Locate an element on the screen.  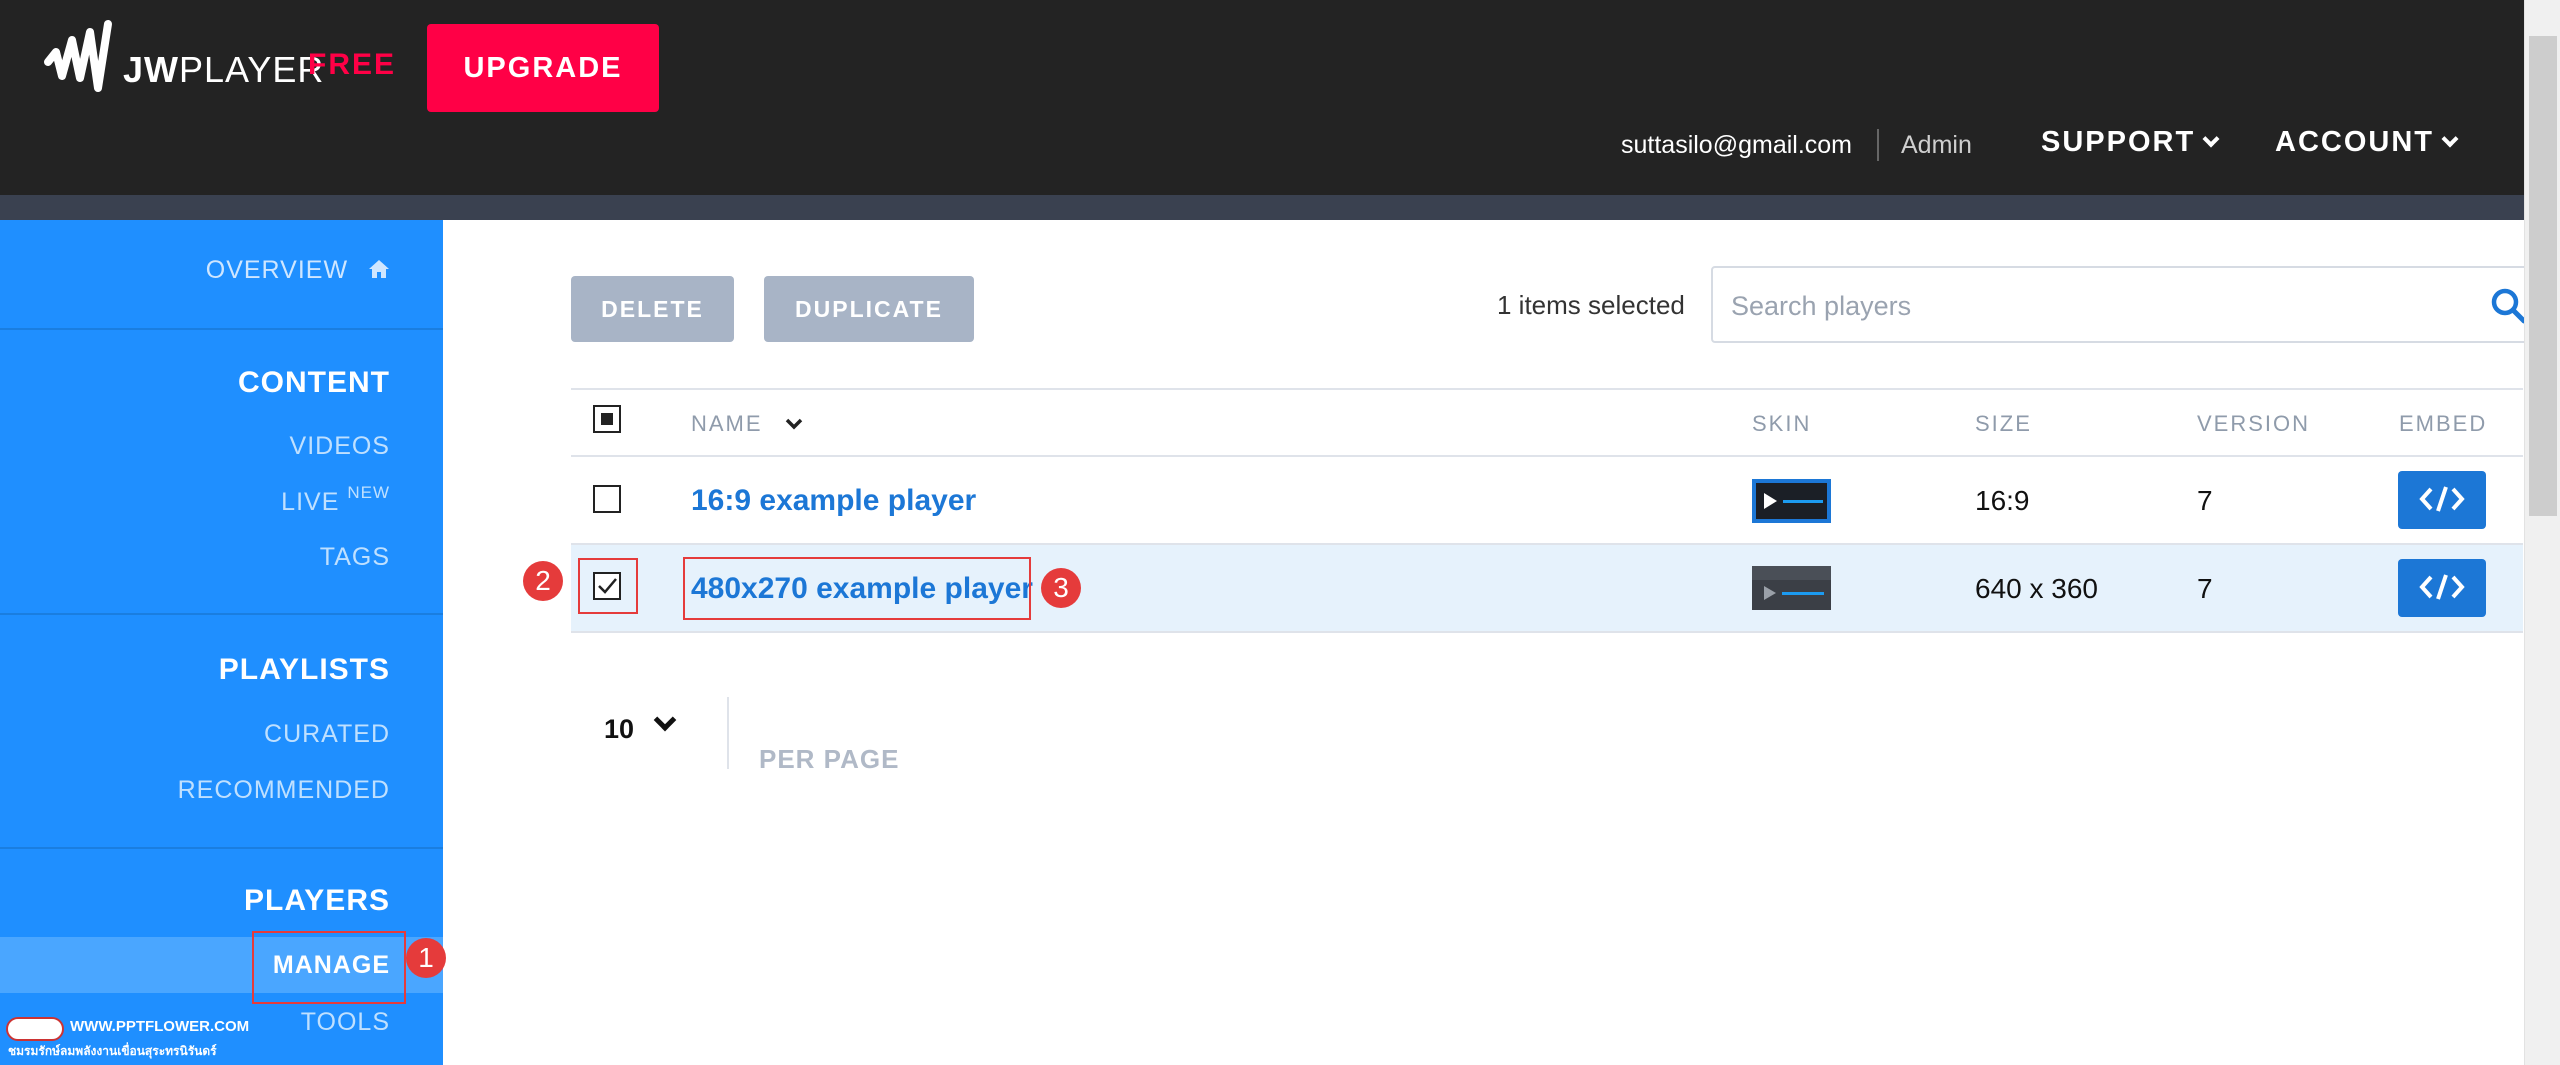
sidebar-item-curated: CURATED is located at coordinates (327, 734).